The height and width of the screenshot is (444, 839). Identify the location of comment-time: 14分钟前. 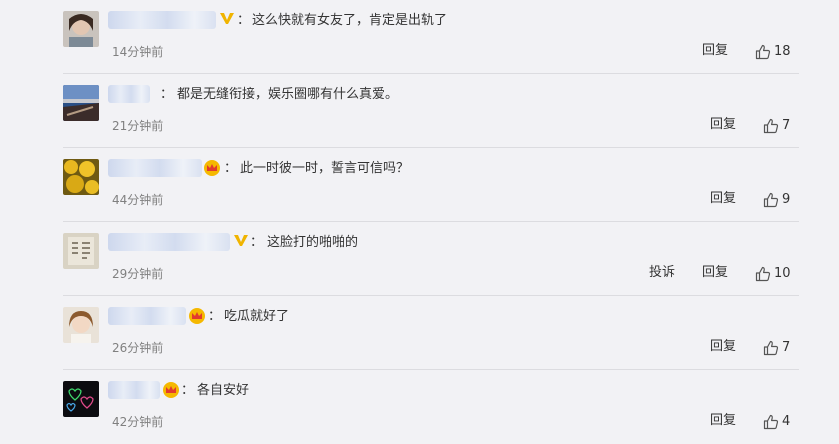
(138, 52).